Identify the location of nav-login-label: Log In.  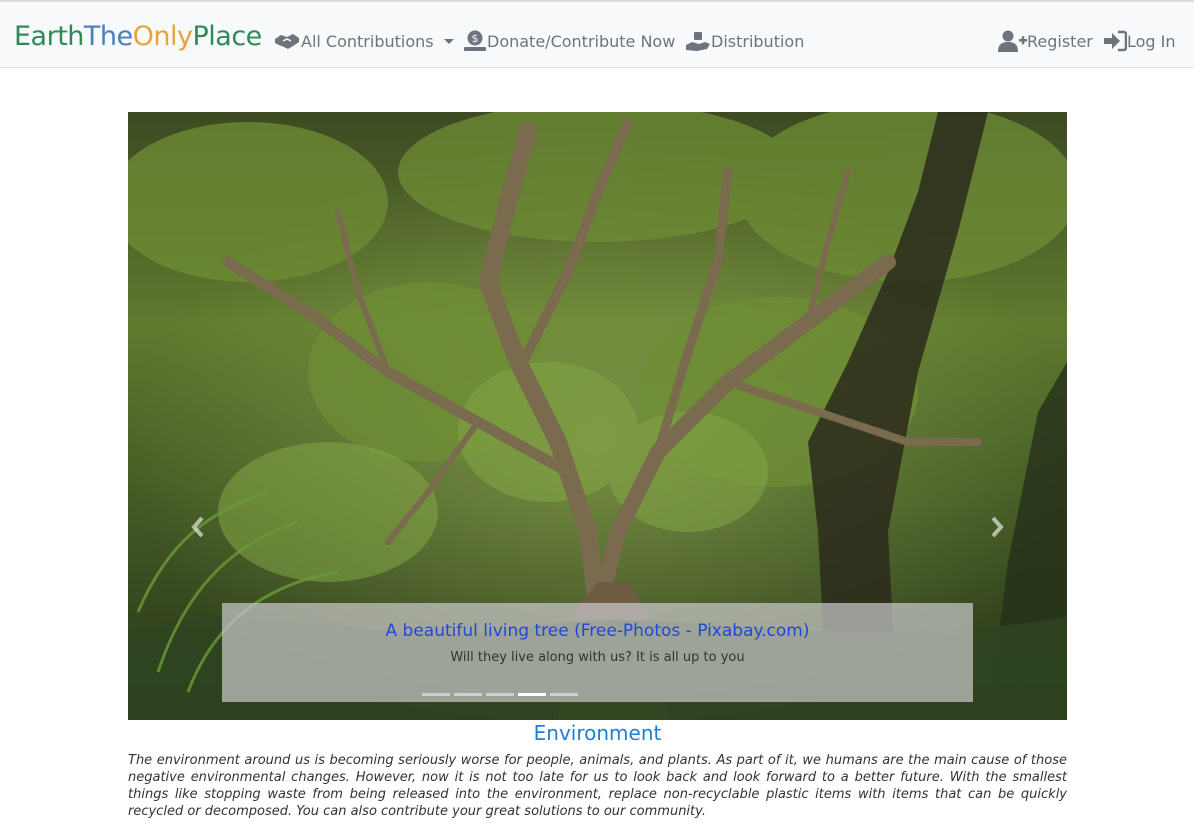
(1151, 41).